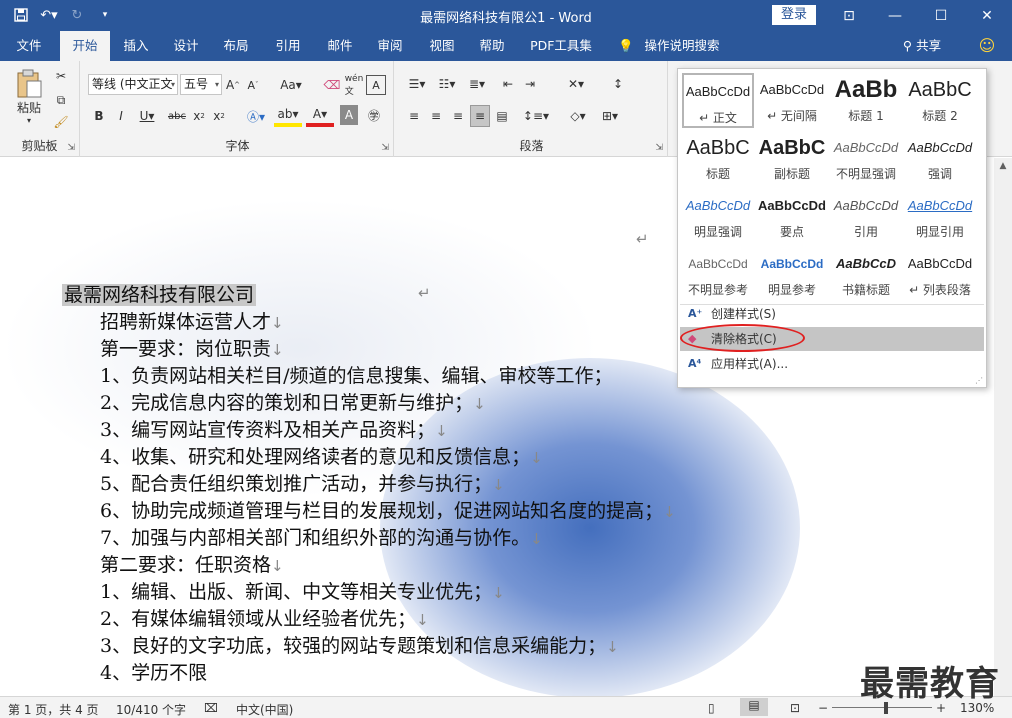 The width and height of the screenshot is (1012, 718). Describe the element at coordinates (85, 46) in the screenshot. I see `tab-home: 开始` at that location.